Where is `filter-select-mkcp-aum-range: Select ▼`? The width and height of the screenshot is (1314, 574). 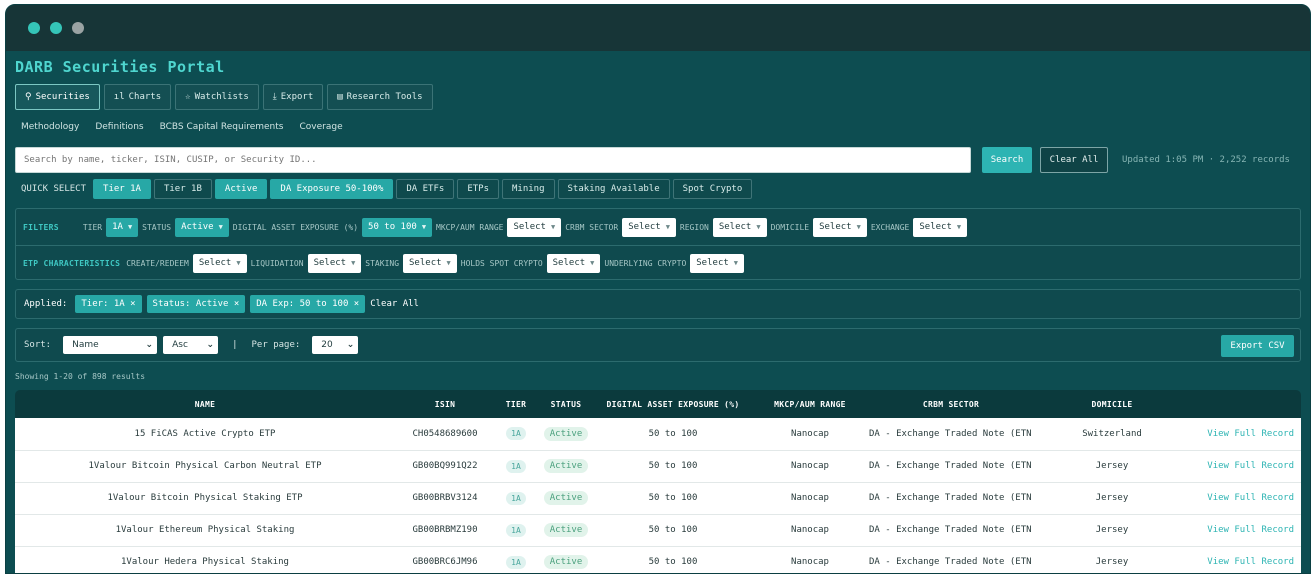 filter-select-mkcp-aum-range: Select ▼ is located at coordinates (534, 227).